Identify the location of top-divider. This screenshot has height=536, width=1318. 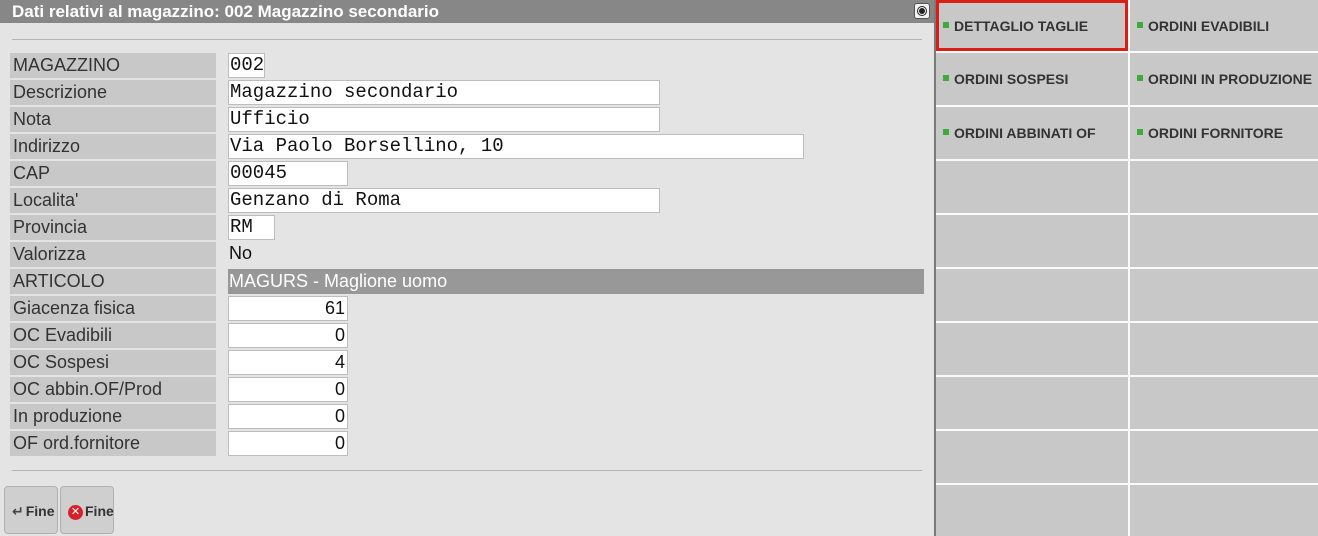
(467, 39).